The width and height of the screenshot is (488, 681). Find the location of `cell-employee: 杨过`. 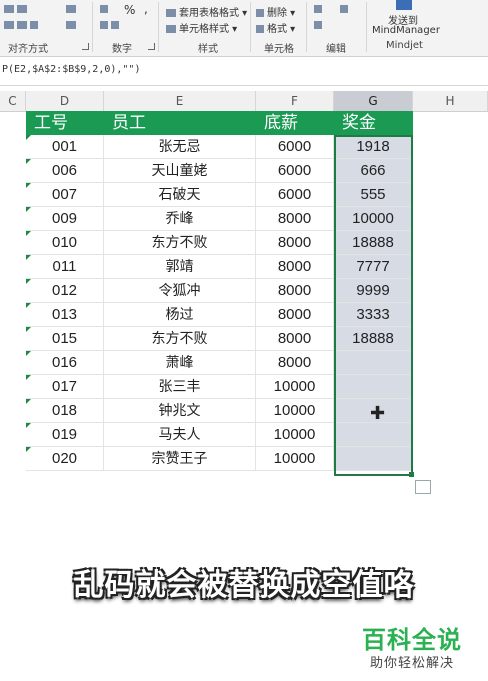

cell-employee: 杨过 is located at coordinates (180, 315).